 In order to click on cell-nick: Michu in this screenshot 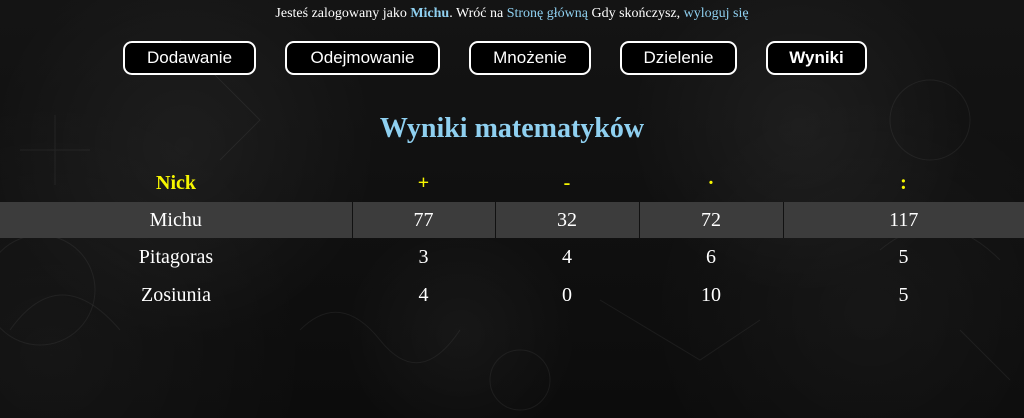, I will do `click(176, 220)`.